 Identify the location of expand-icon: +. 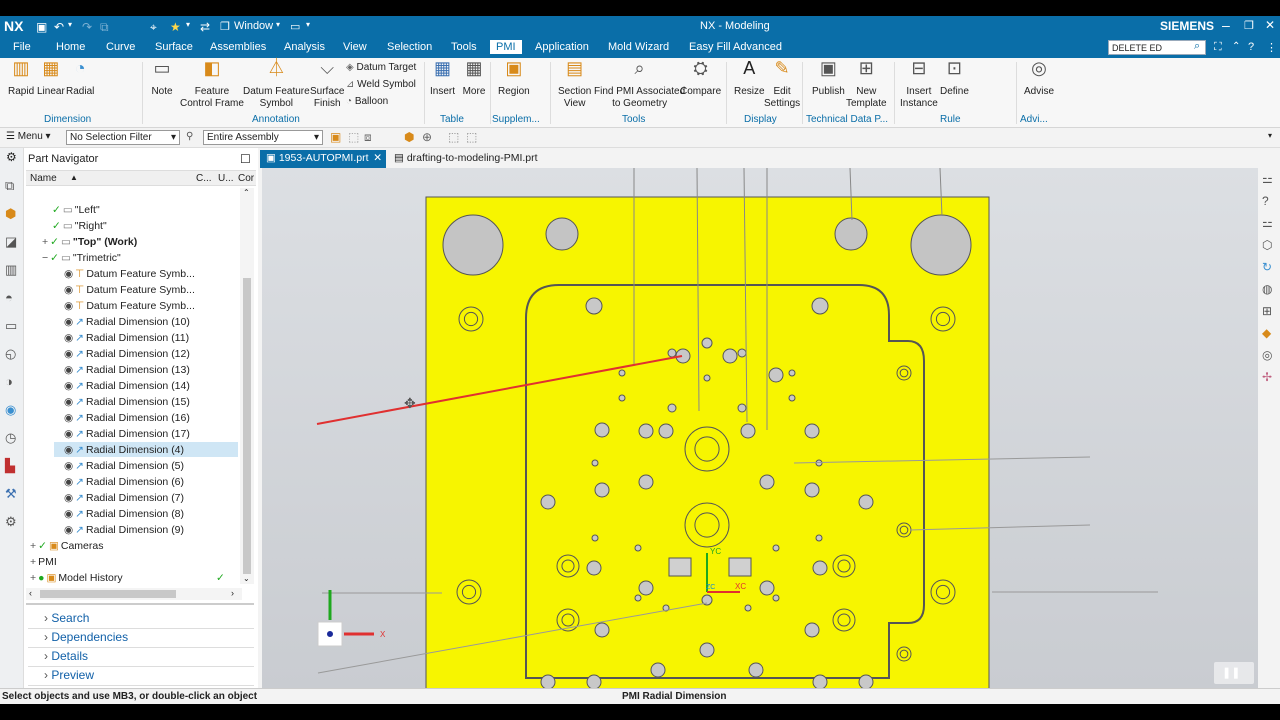
(45, 242).